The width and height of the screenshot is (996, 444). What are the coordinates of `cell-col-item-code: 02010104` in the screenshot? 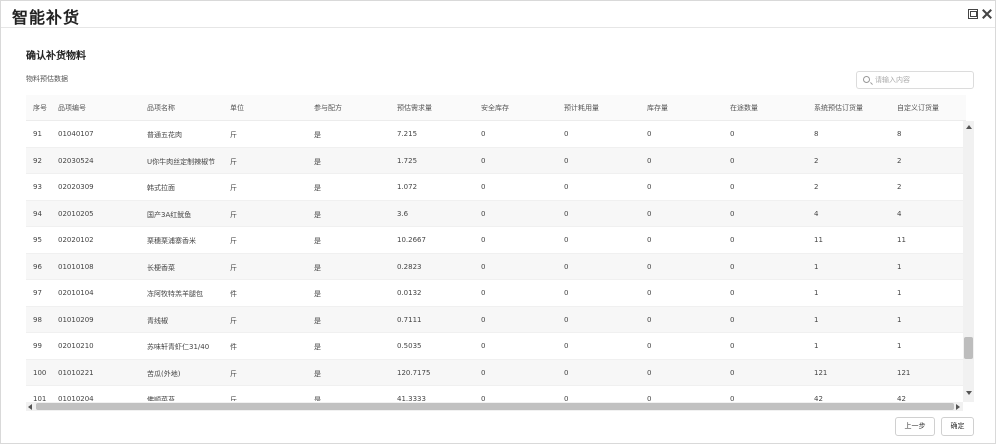 It's located at (76, 293).